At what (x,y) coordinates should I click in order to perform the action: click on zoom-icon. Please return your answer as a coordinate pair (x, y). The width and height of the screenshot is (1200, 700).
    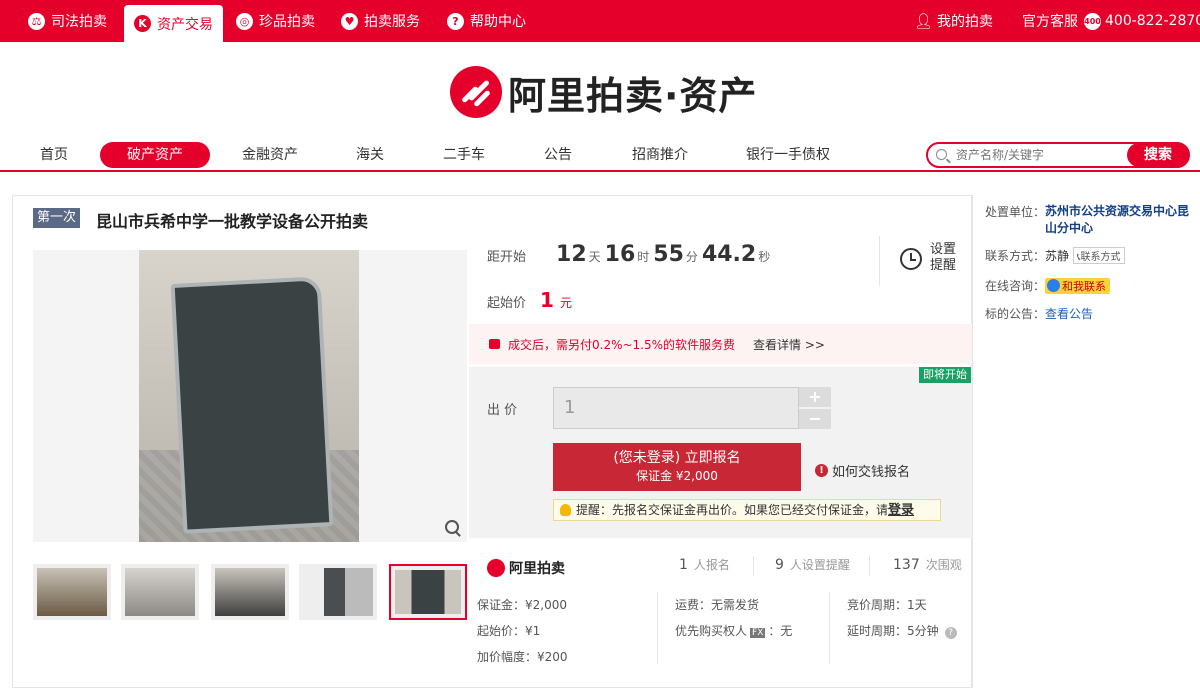
    Looking at the image, I should click on (453, 528).